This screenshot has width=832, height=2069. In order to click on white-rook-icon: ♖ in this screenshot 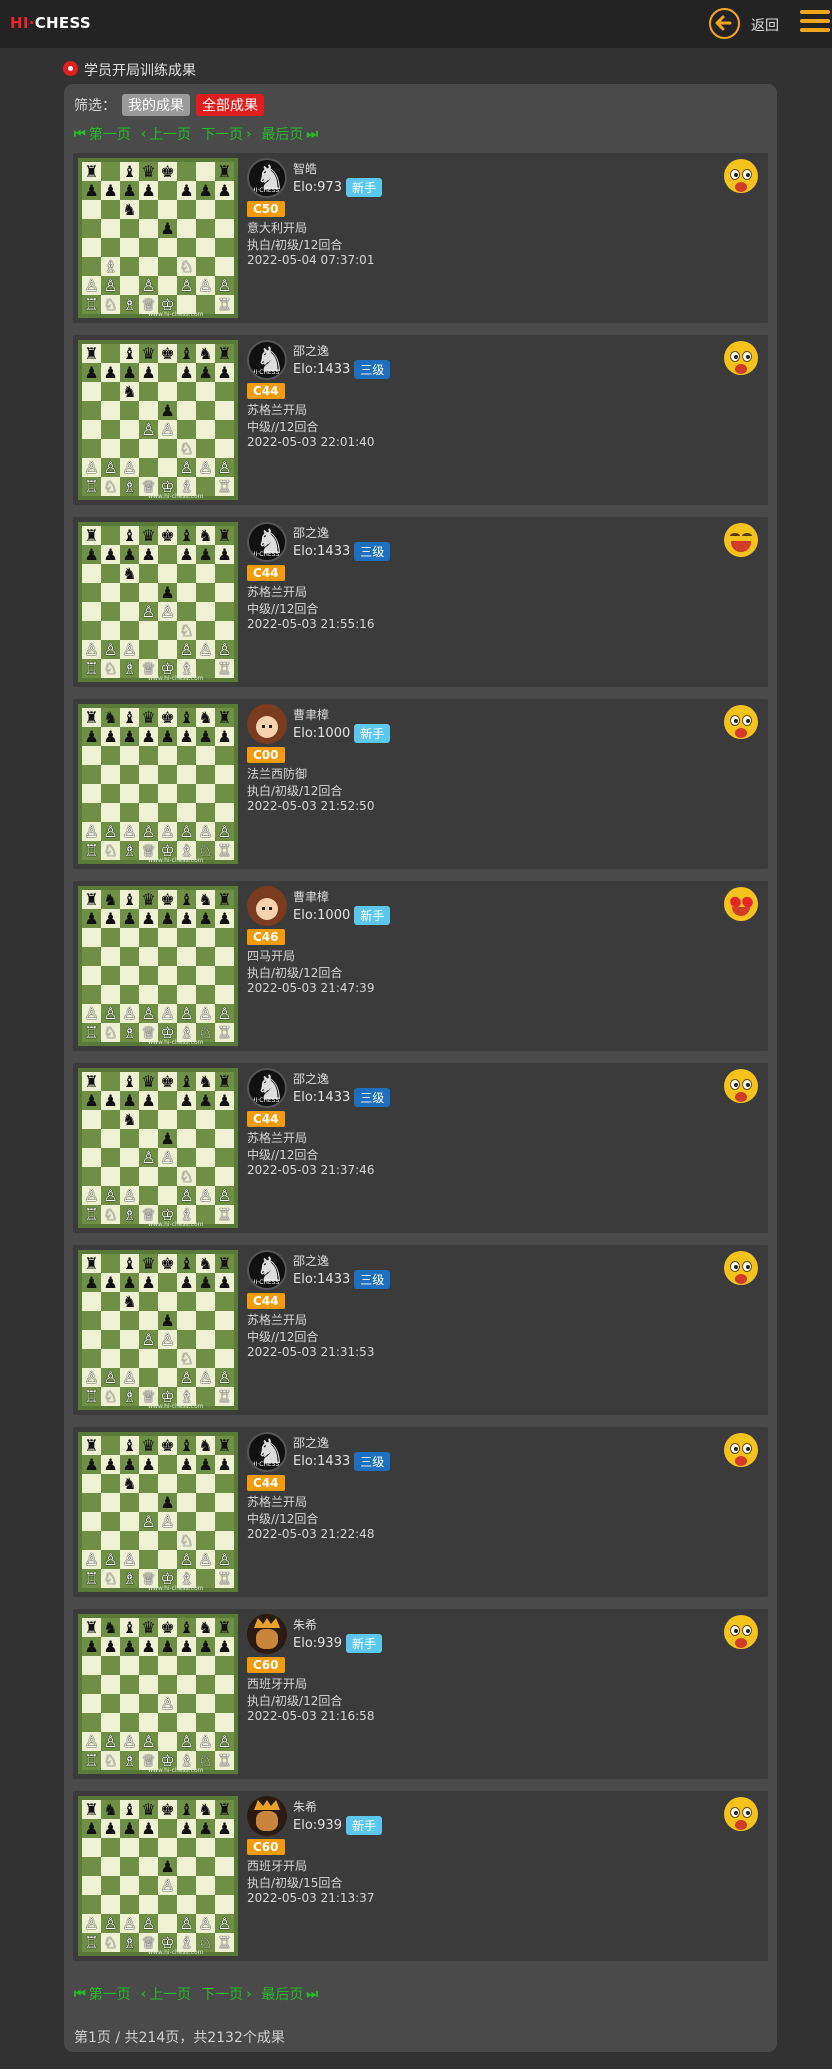, I will do `click(224, 1214)`.